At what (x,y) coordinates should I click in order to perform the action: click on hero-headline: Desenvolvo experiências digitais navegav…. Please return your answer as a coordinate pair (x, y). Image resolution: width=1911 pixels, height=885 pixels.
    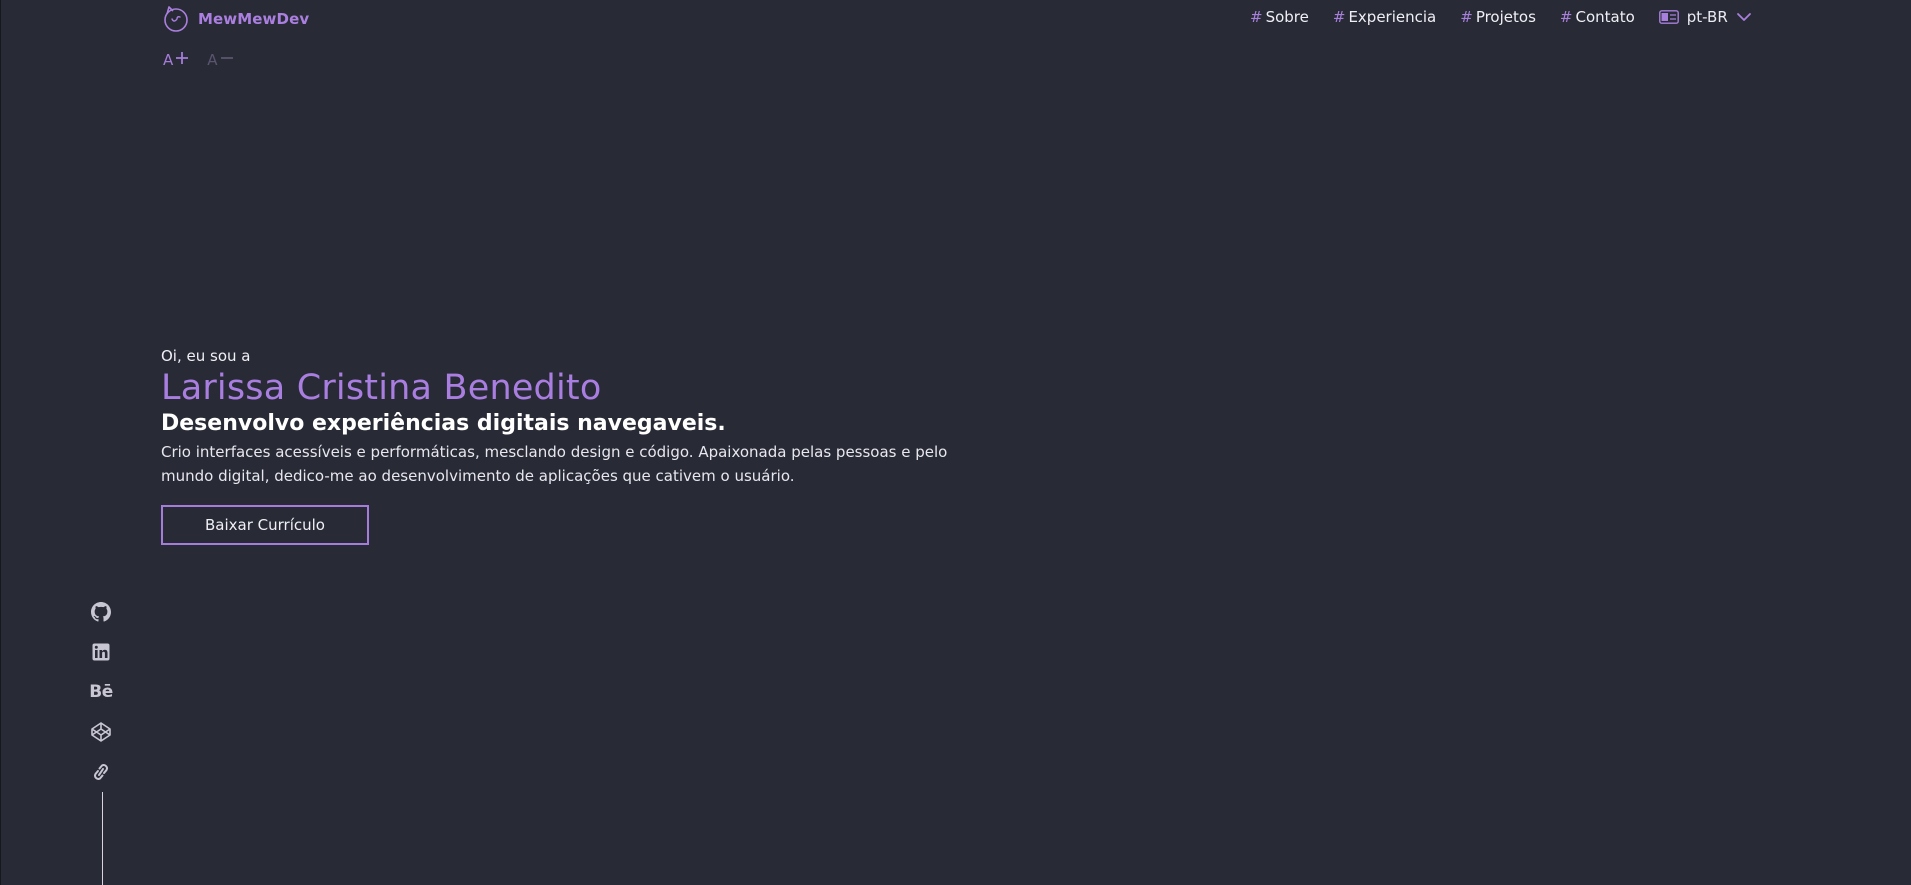
    Looking at the image, I should click on (443, 423).